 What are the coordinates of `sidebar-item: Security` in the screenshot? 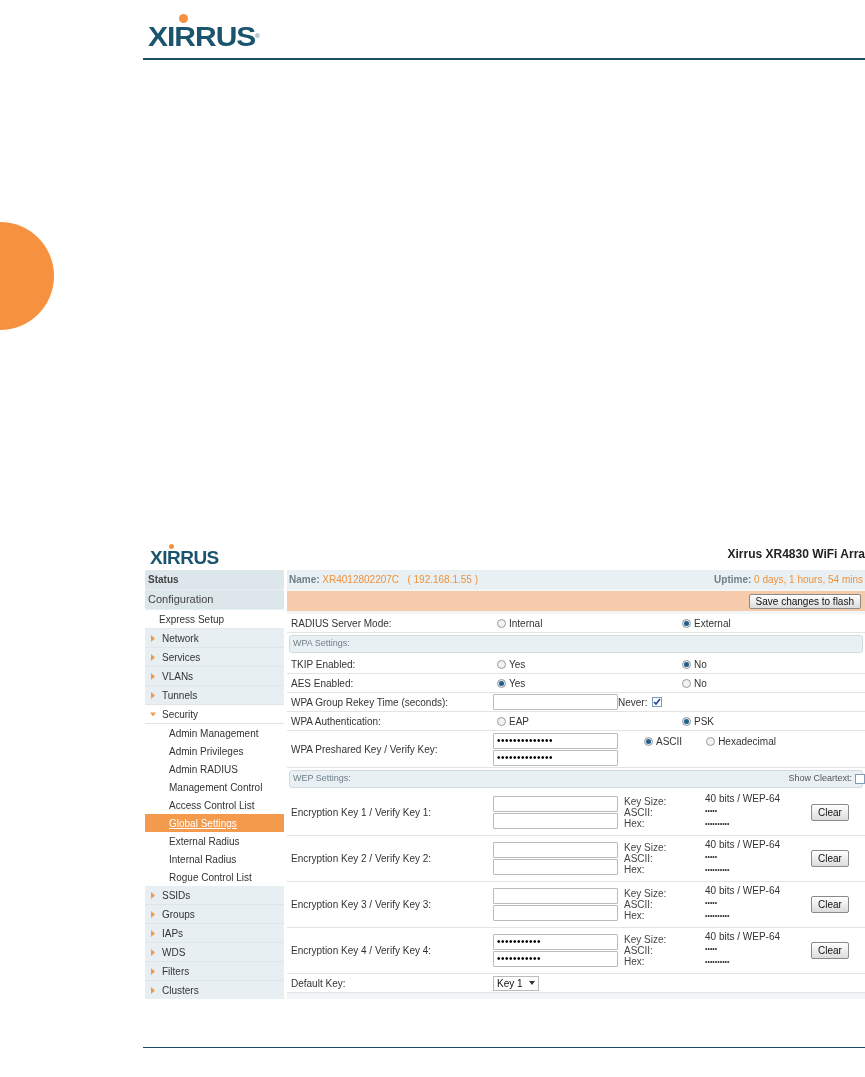 It's located at (214, 714).